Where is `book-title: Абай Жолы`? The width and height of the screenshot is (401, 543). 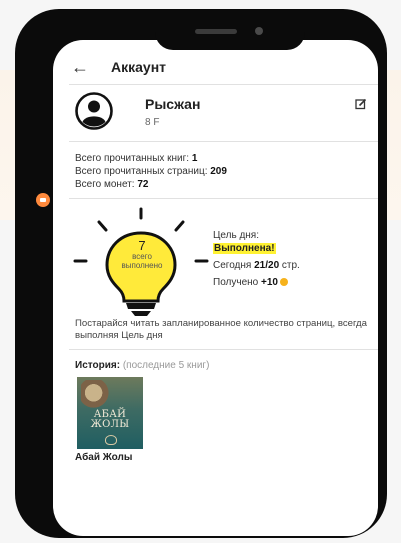
book-title: Абай Жолы is located at coordinates (103, 457).